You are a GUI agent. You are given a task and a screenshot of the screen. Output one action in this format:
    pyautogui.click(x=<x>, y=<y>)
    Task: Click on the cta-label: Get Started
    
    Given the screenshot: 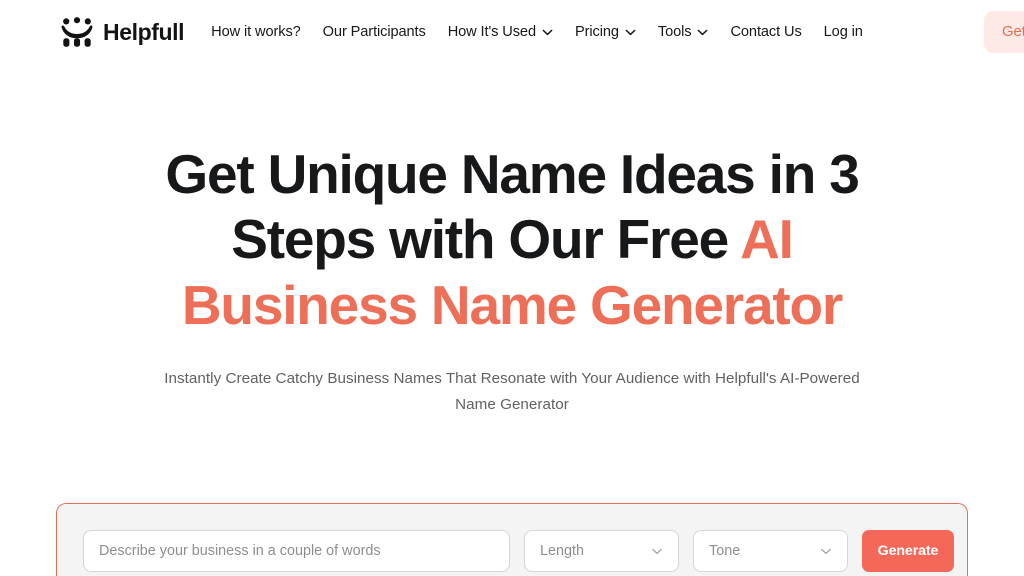 What is the action you would take?
    pyautogui.click(x=1013, y=32)
    